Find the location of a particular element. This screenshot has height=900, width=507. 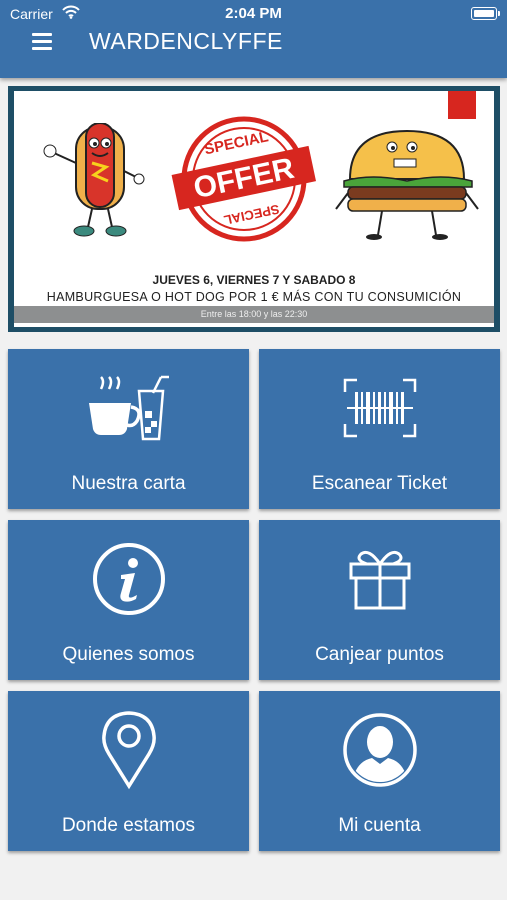

stamp-bottom-text: SPECIAL is located at coordinates (251, 215).